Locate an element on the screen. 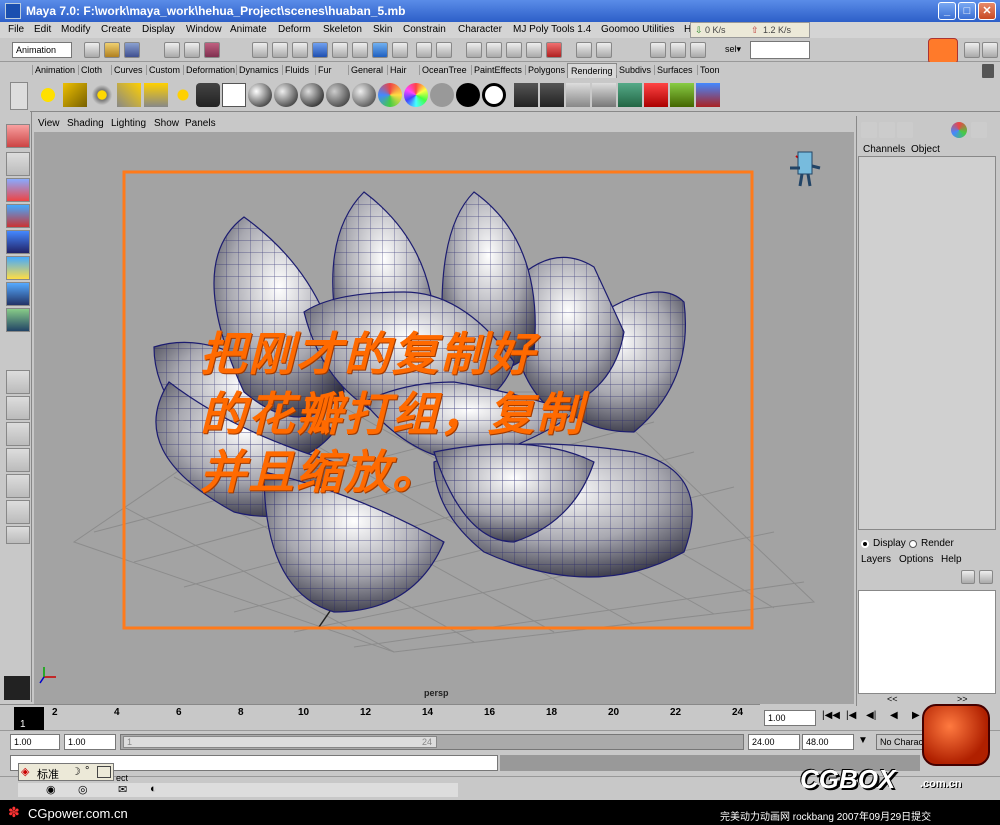  directional-light-icon is located at coordinates (75, 95).